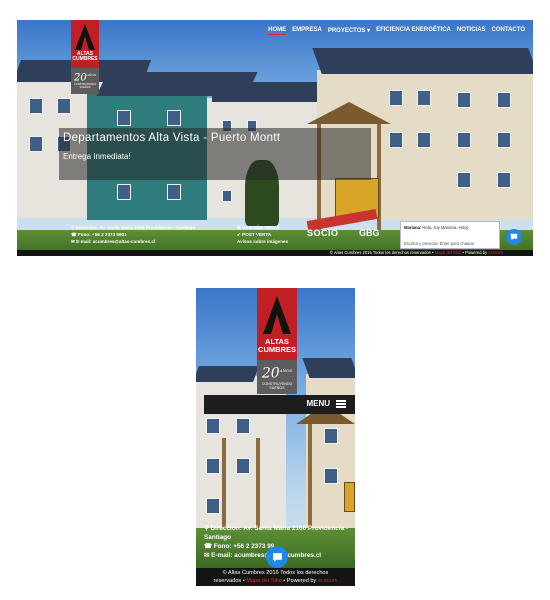 Image resolution: width=550 pixels, height=600 pixels. What do you see at coordinates (341, 404) in the screenshot?
I see `hamburger-icon` at bounding box center [341, 404].